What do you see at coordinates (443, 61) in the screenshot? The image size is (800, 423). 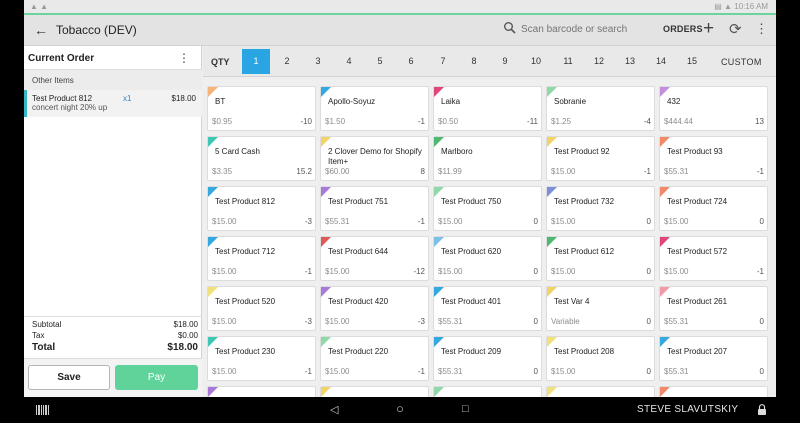 I see `qty-option-7: 7` at bounding box center [443, 61].